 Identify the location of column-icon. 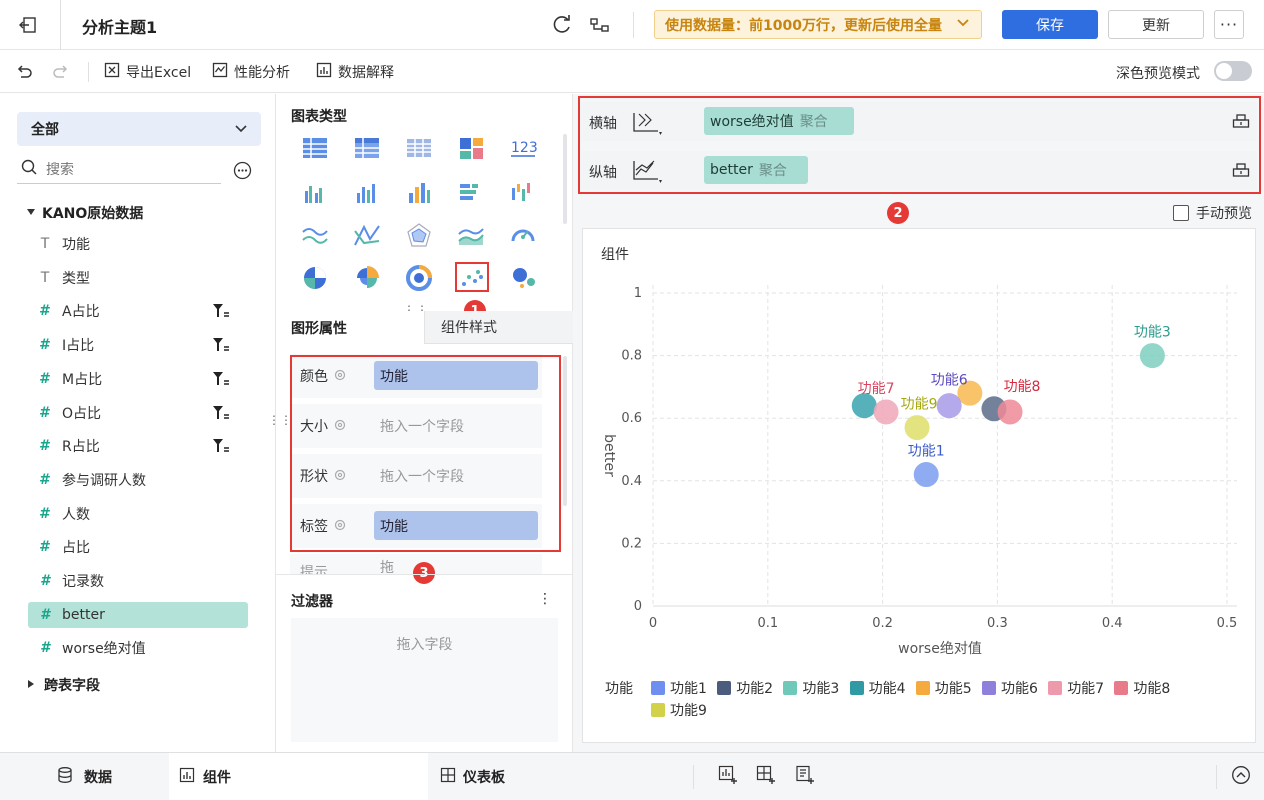
(419, 193).